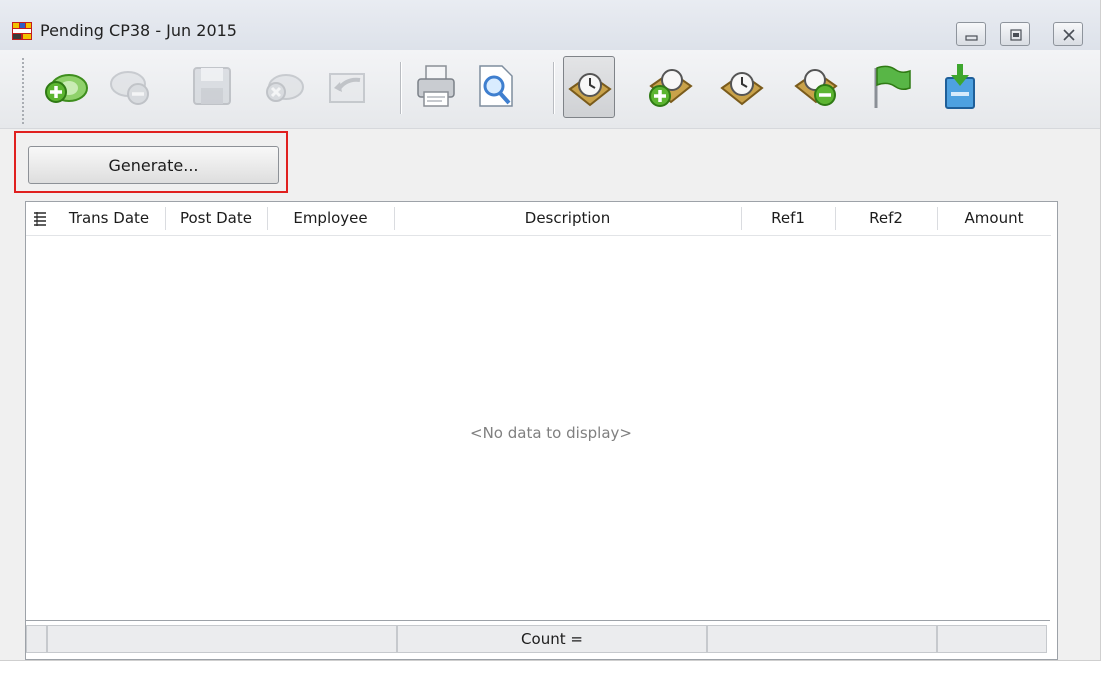 This screenshot has width=1105, height=677. I want to click on footer-count: Count =, so click(552, 639).